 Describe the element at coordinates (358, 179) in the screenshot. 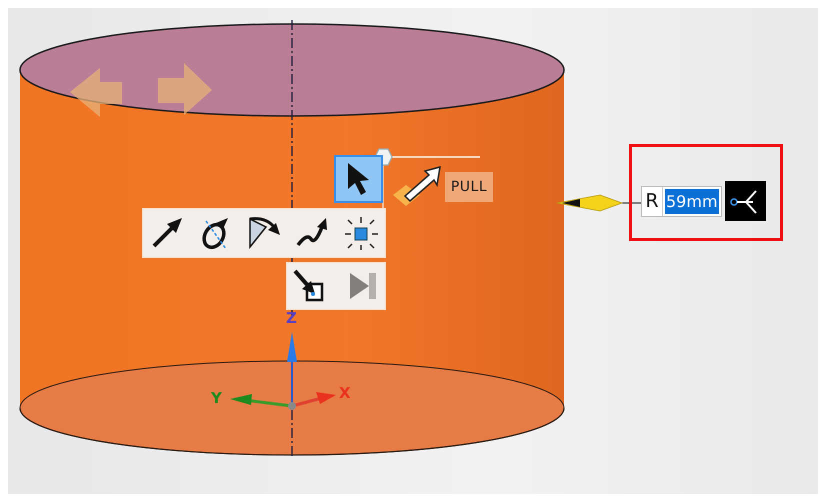

I see `select-tool-button` at that location.